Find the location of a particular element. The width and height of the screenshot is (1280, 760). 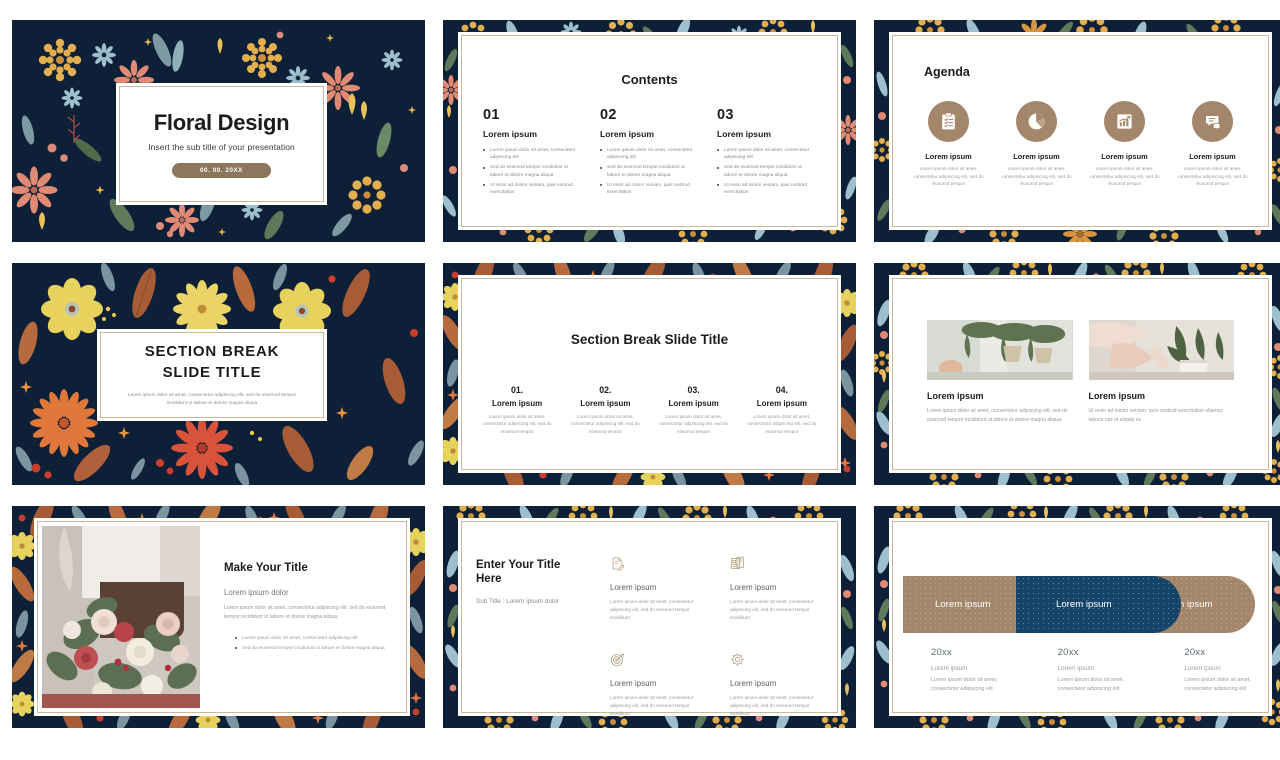

column-number: 01. is located at coordinates (517, 390).